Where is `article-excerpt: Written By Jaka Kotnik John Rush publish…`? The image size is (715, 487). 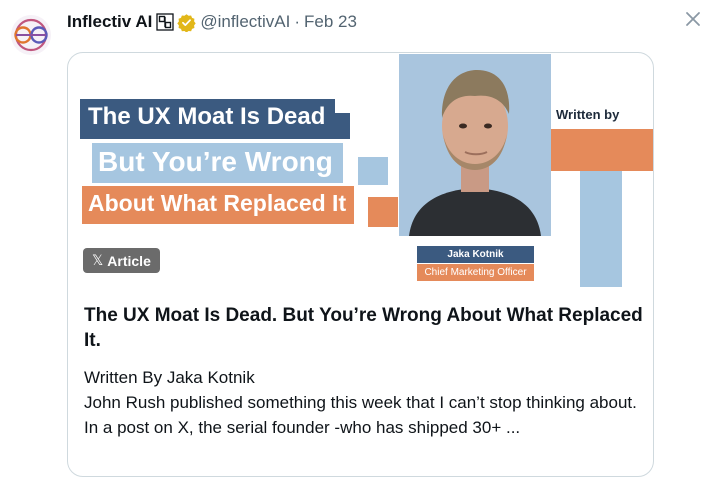
article-excerpt: Written By Jaka Kotnik John Rush publish… is located at coordinates (364, 402).